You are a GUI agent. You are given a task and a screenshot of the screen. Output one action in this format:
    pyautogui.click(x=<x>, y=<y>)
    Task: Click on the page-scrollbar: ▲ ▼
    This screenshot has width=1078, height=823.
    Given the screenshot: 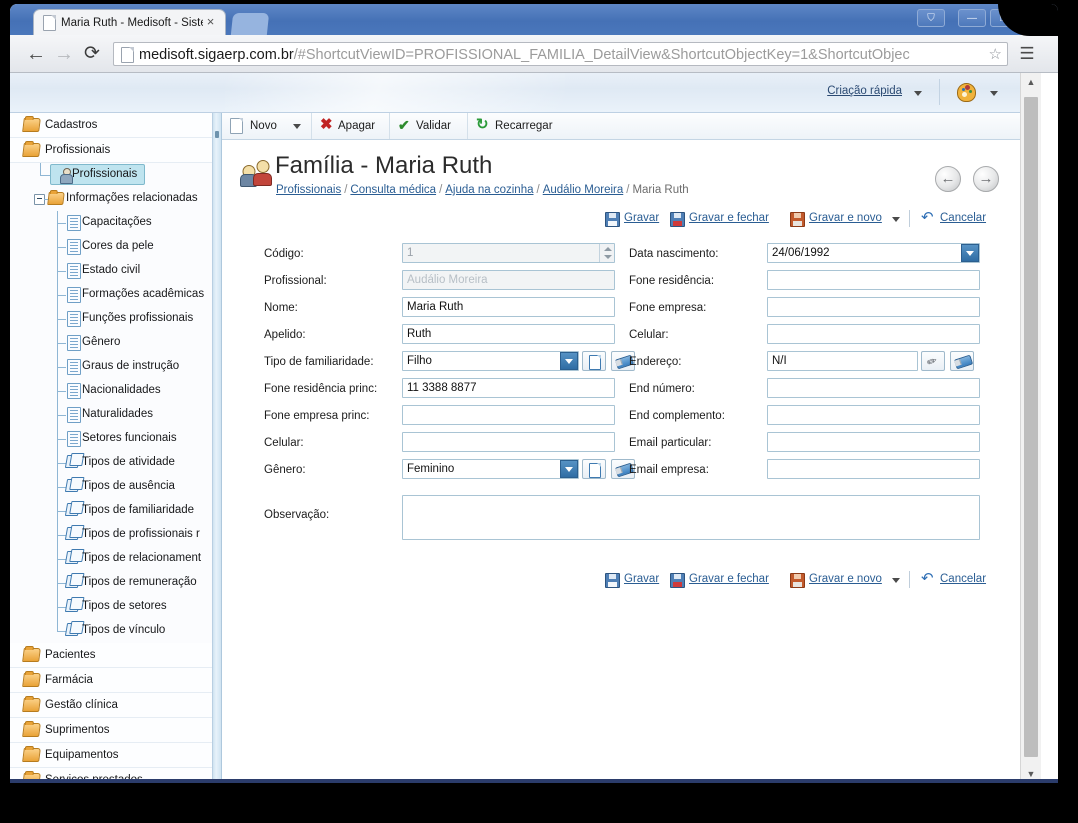 What is the action you would take?
    pyautogui.click(x=1030, y=428)
    